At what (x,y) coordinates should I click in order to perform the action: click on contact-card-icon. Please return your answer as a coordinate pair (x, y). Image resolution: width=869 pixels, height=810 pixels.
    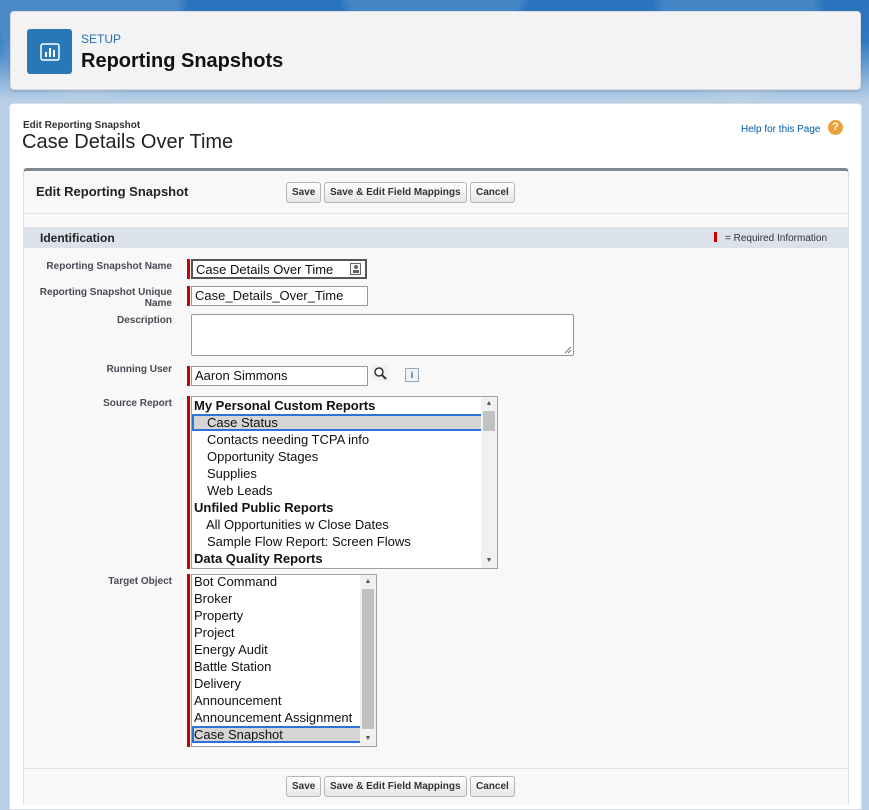
    Looking at the image, I should click on (355, 269).